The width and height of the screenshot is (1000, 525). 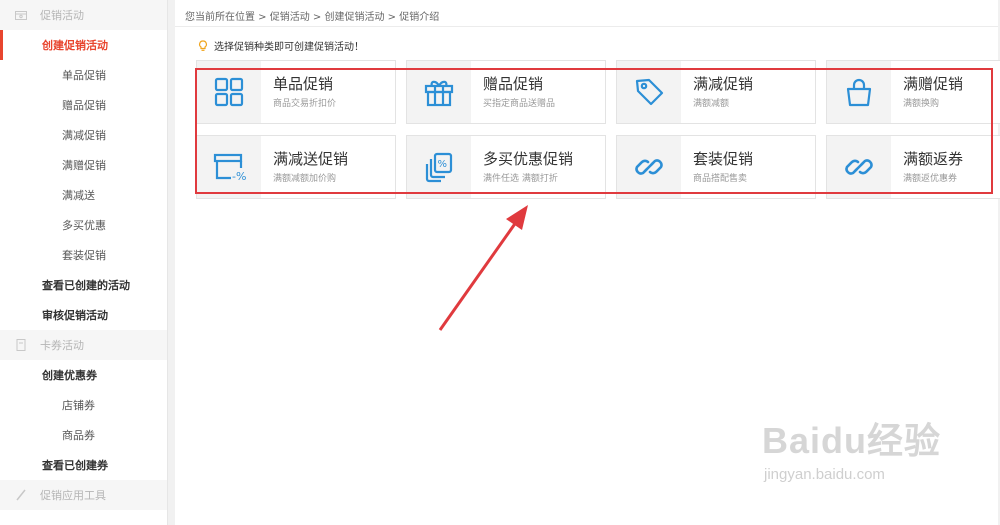 I want to click on watermark-url: jingyan.baidu.com, so click(x=824, y=474).